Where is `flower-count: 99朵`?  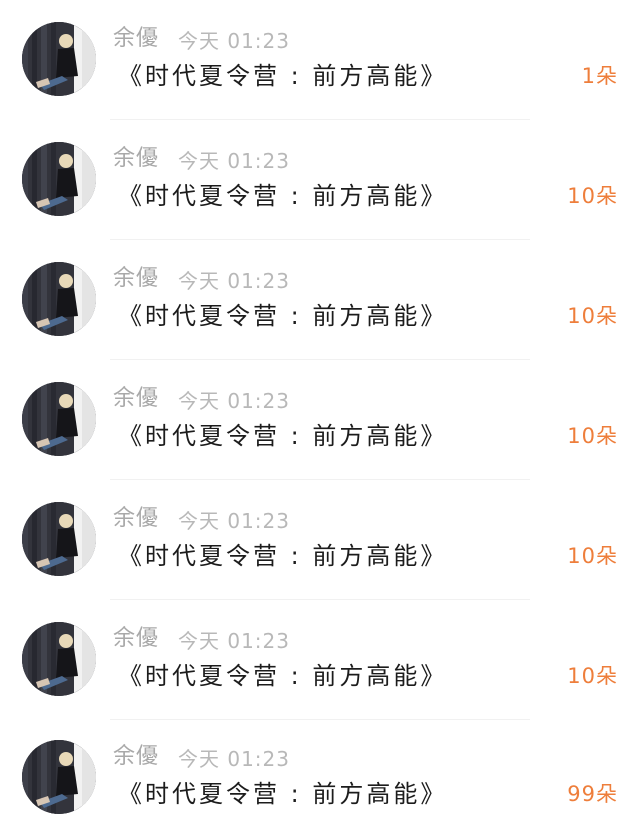
flower-count: 99朵 is located at coordinates (592, 794).